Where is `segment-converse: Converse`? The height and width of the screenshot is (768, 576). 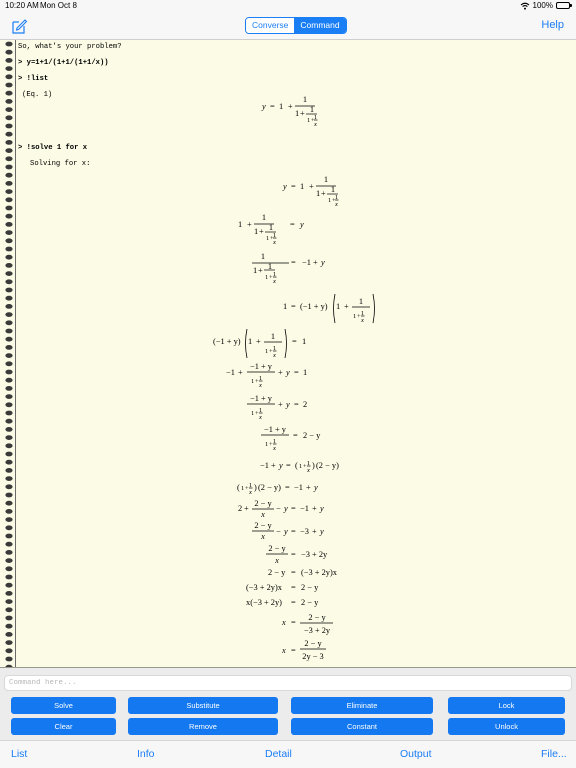 segment-converse: Converse is located at coordinates (270, 25).